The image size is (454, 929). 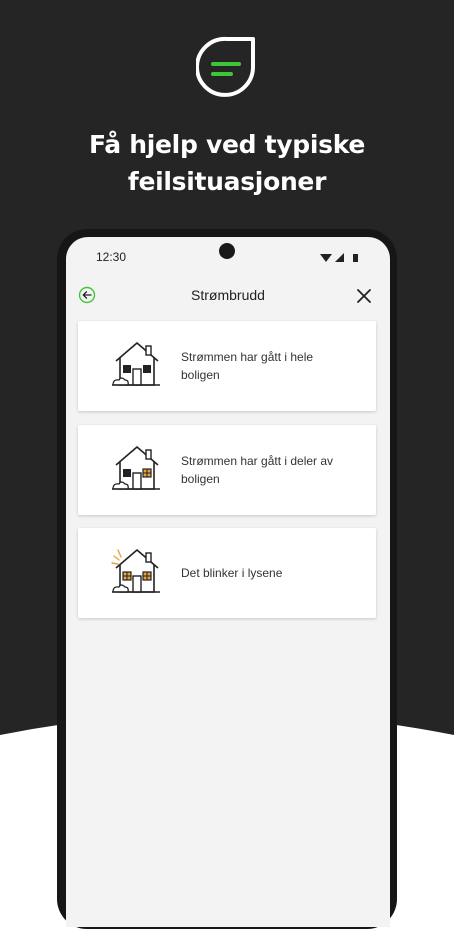 I want to click on option-label: Det blinker i lysene, so click(x=232, y=573).